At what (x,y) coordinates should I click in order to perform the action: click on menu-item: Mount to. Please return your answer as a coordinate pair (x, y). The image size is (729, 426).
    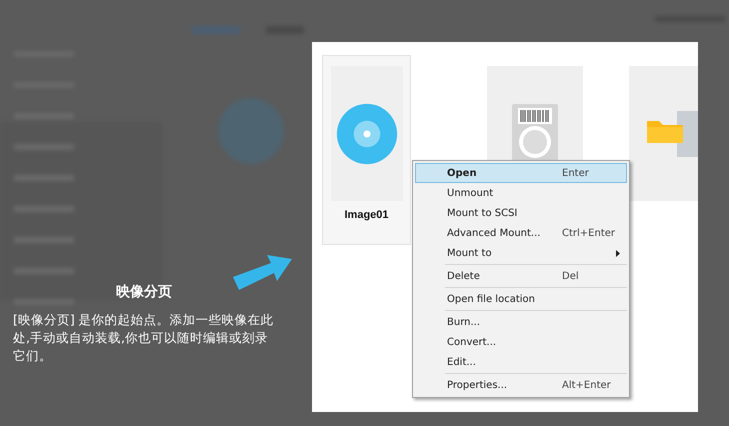
    Looking at the image, I should click on (521, 253).